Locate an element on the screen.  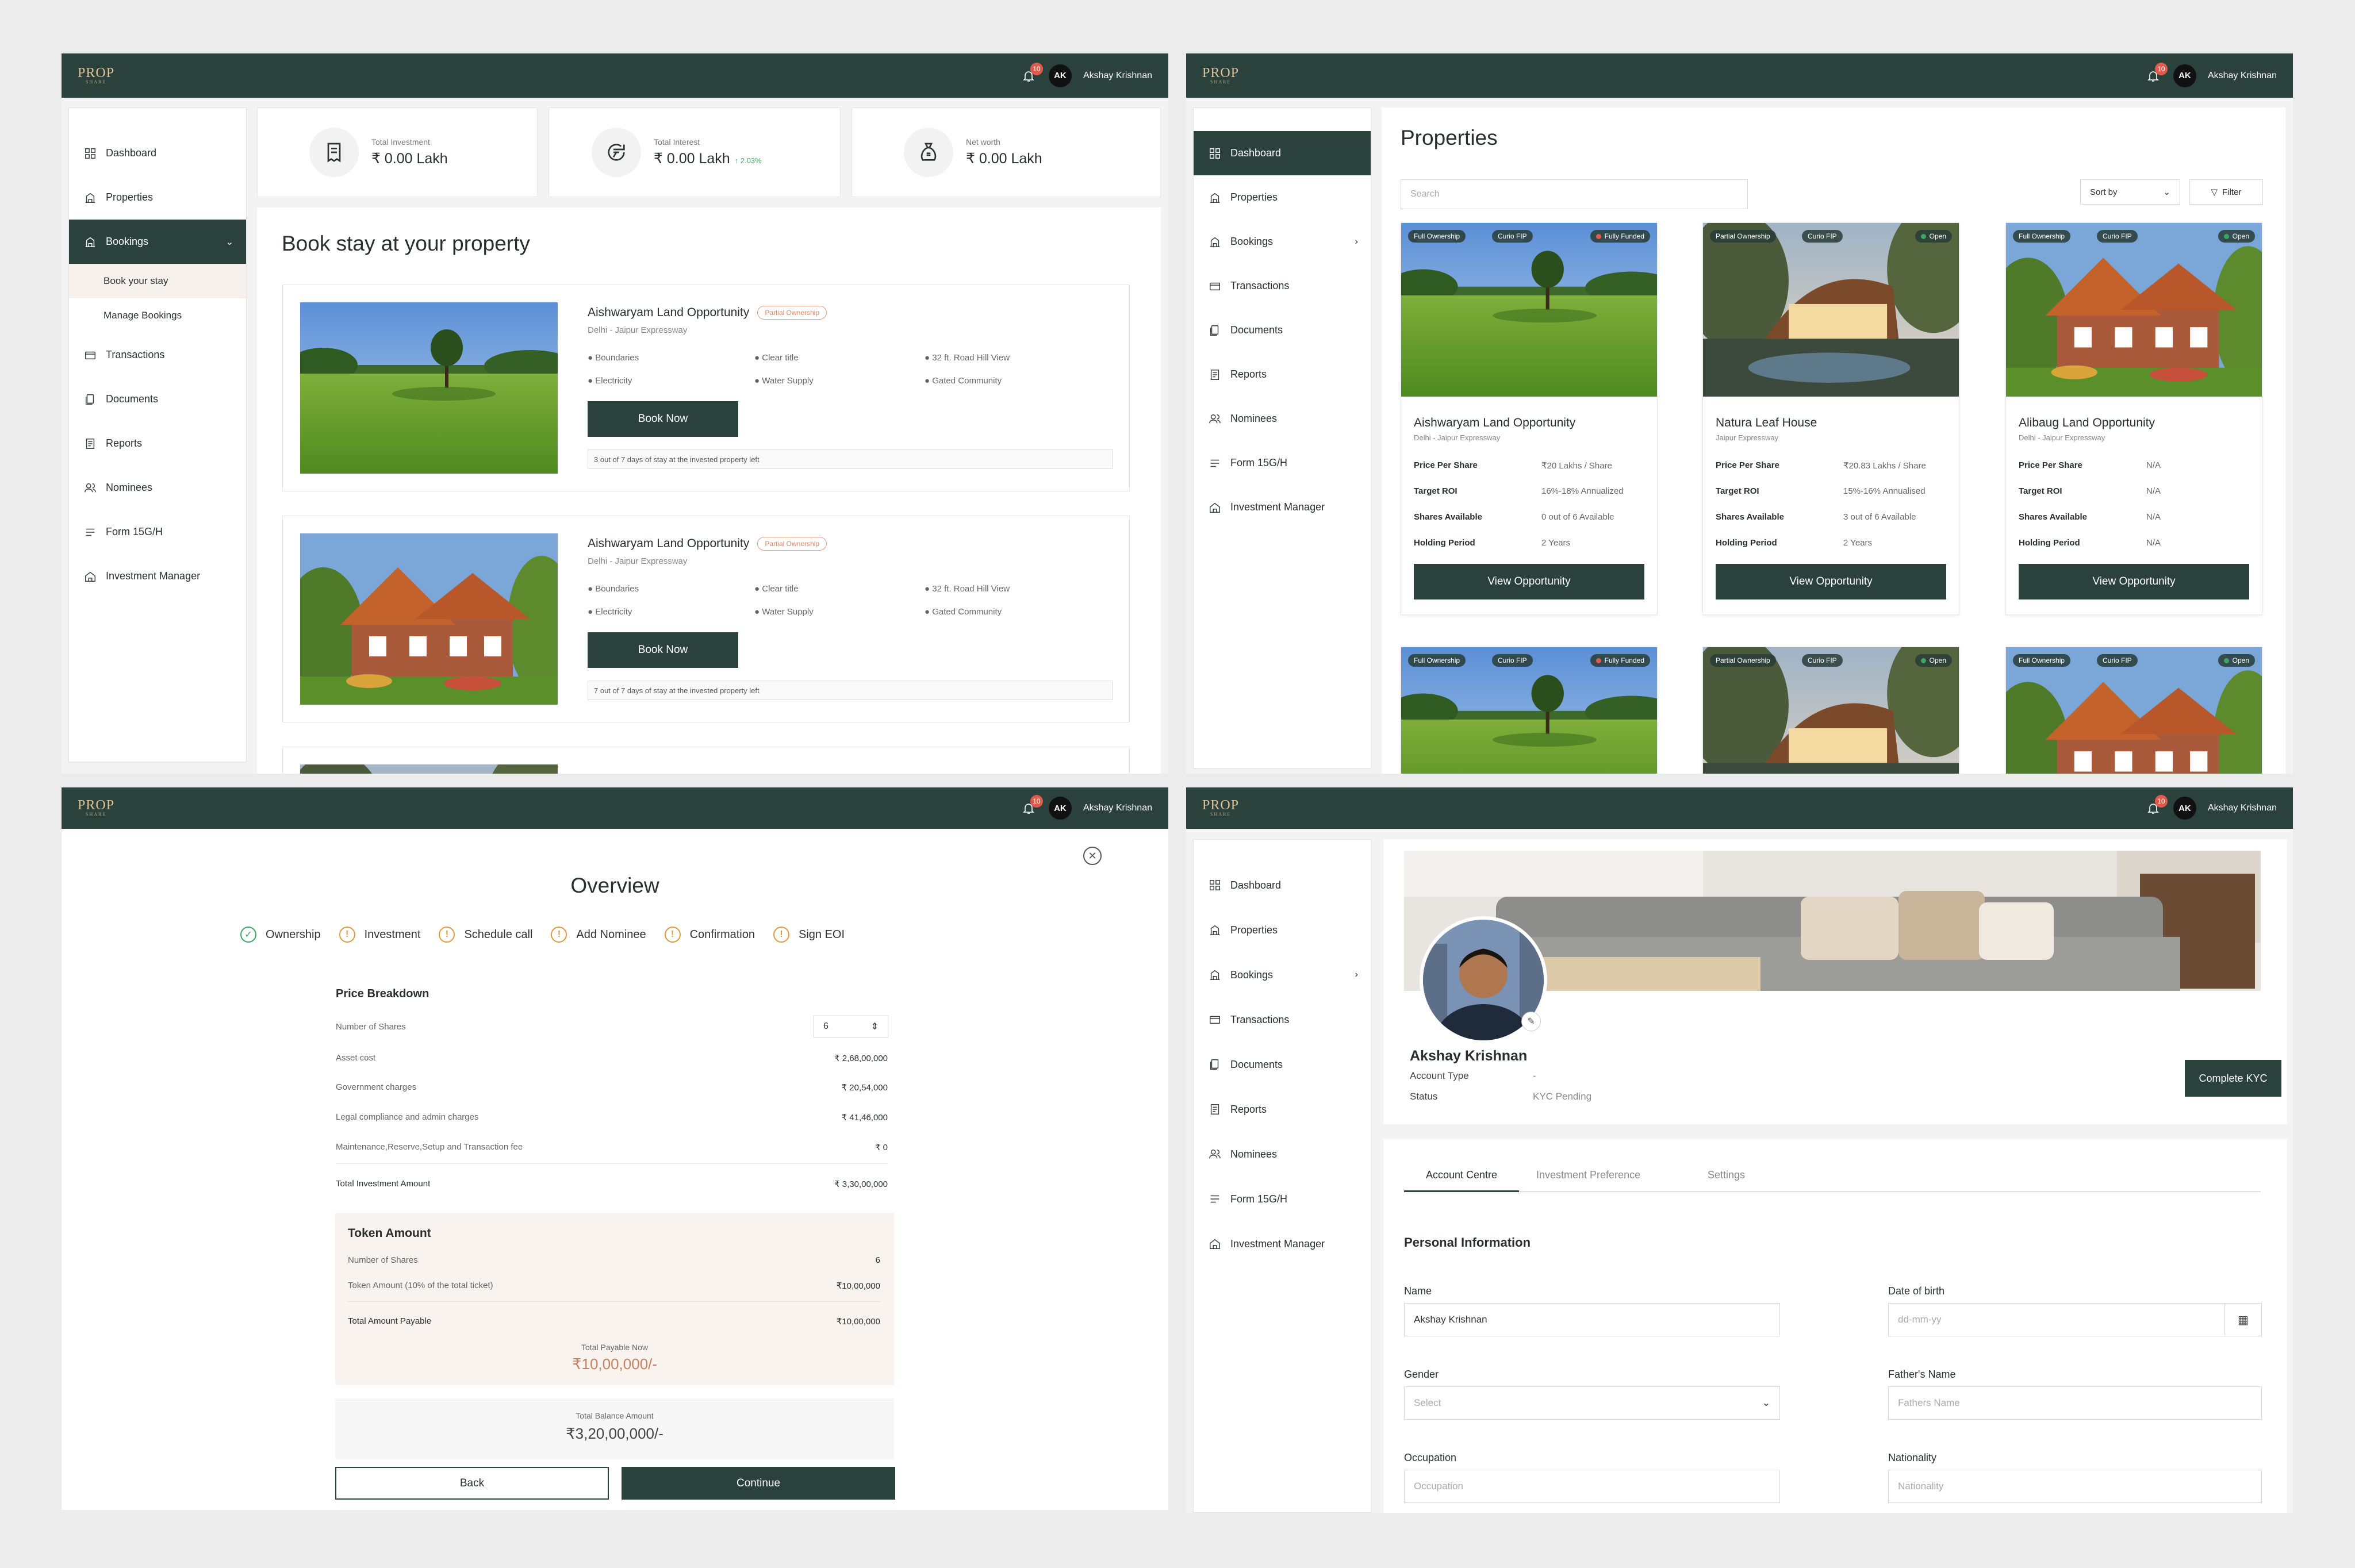
occupation-field: Occupation is located at coordinates (1592, 1486).